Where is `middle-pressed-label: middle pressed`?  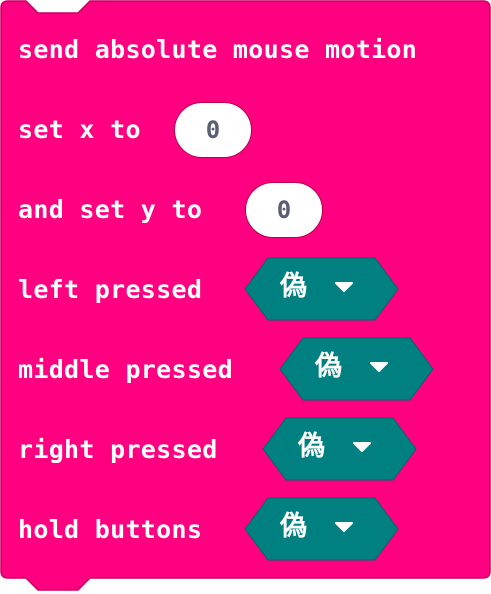 middle-pressed-label: middle pressed is located at coordinates (125, 369).